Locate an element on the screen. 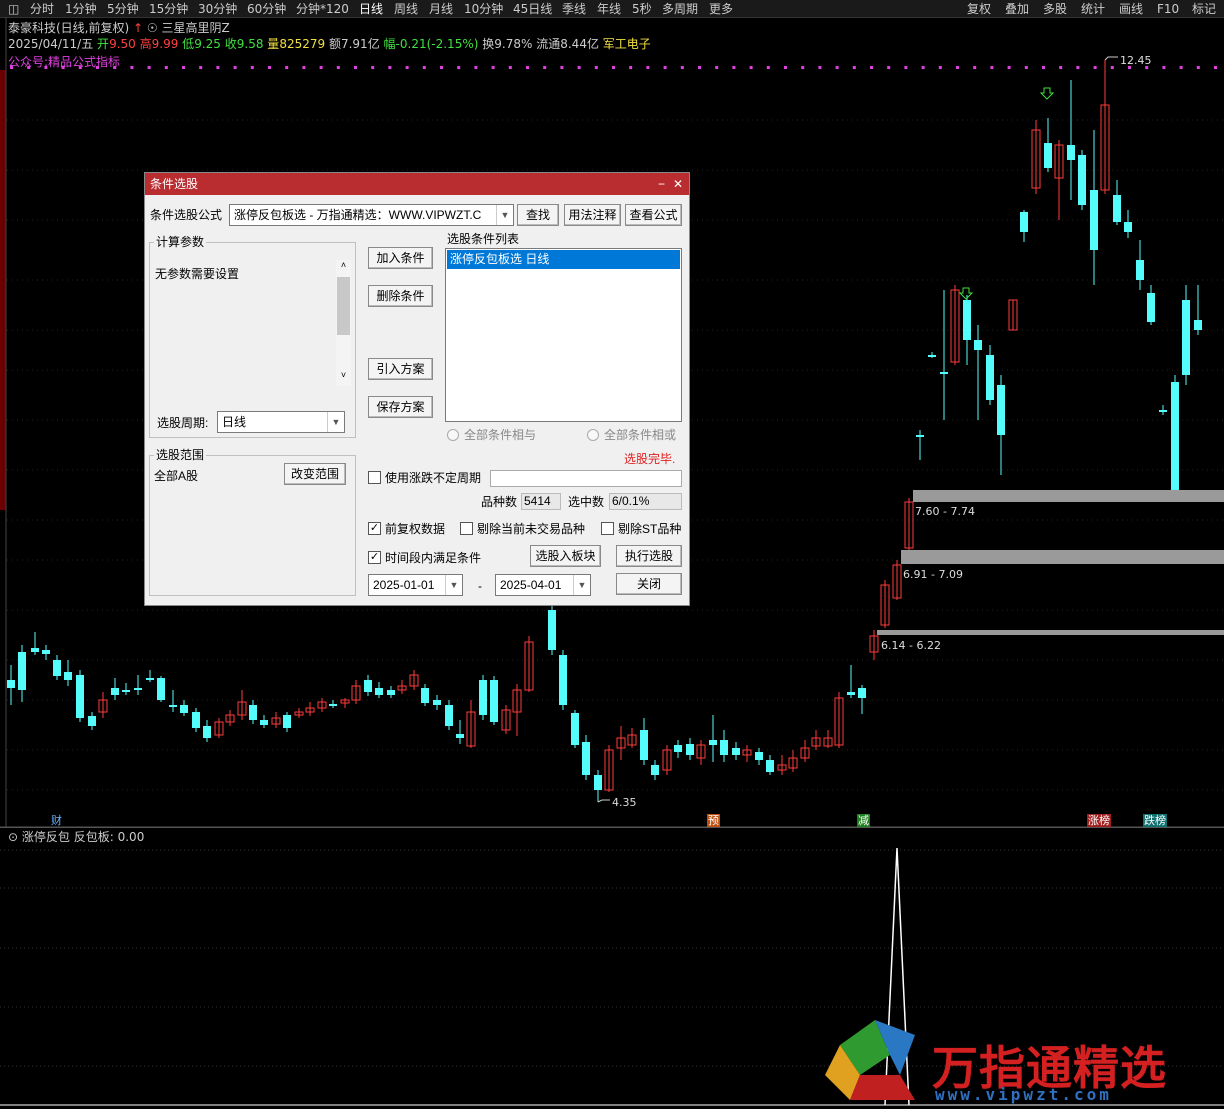  toolbar-right-4: 画线 is located at coordinates (1131, 9).